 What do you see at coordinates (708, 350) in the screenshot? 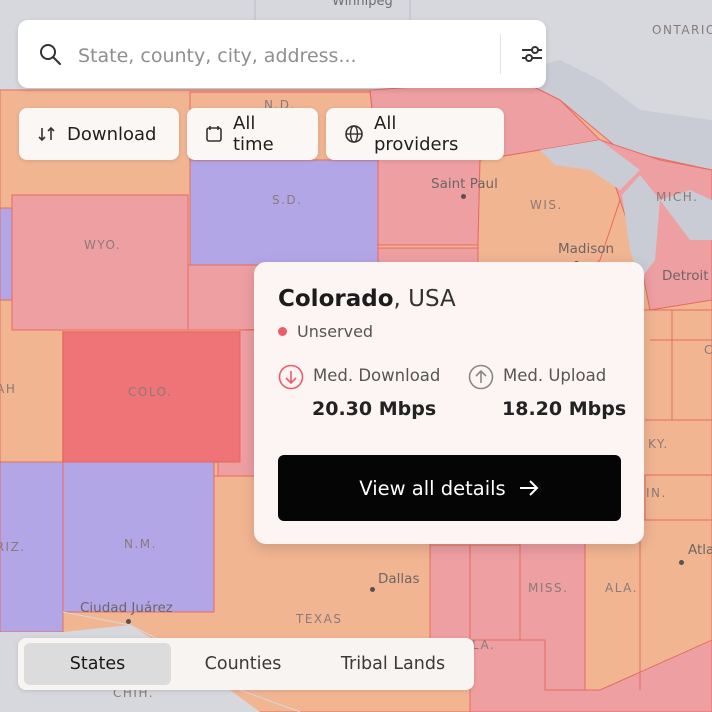
I see `map-label-c: C` at bounding box center [708, 350].